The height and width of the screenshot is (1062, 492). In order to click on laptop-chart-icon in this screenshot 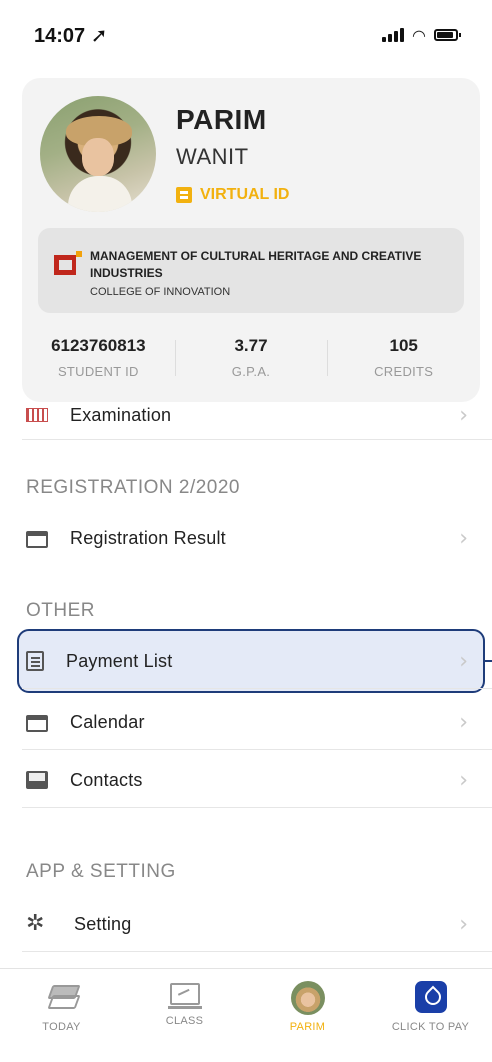, I will do `click(184, 996)`.